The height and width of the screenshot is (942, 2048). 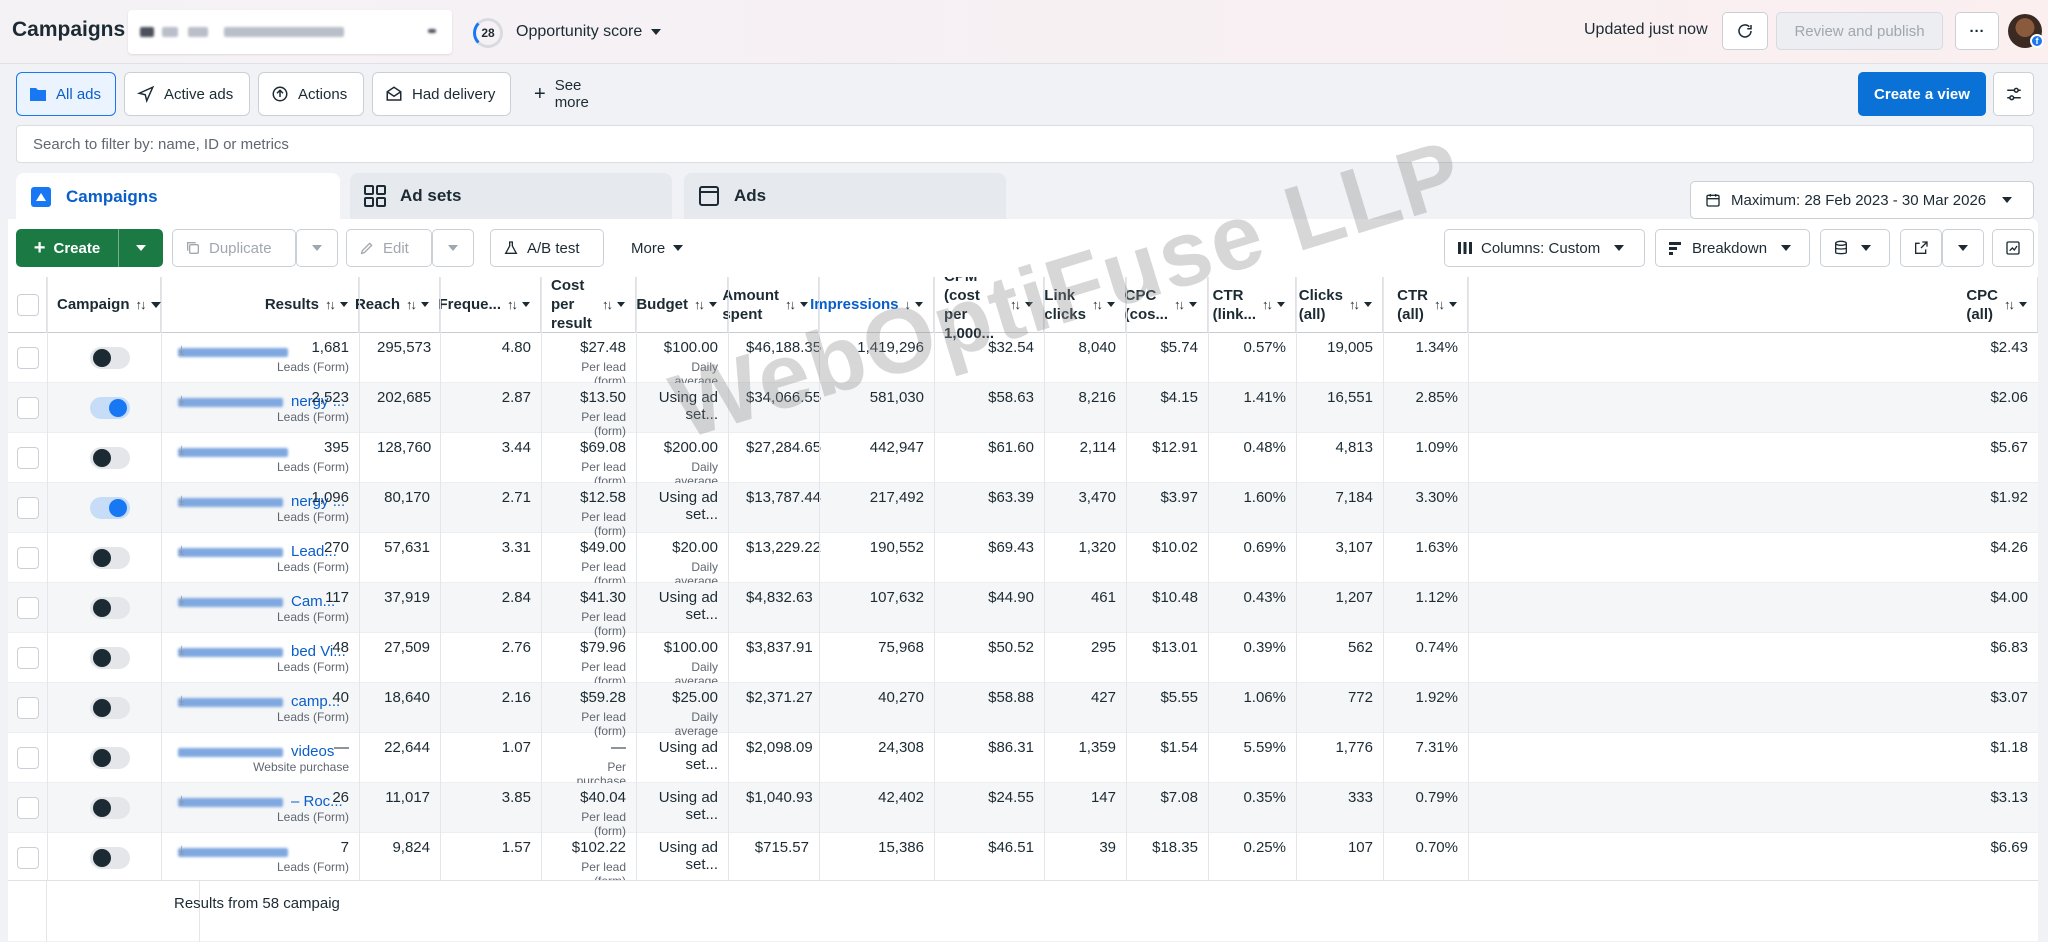 What do you see at coordinates (682, 305) in the screenshot?
I see `column-header-budget: Budget ↑↓` at bounding box center [682, 305].